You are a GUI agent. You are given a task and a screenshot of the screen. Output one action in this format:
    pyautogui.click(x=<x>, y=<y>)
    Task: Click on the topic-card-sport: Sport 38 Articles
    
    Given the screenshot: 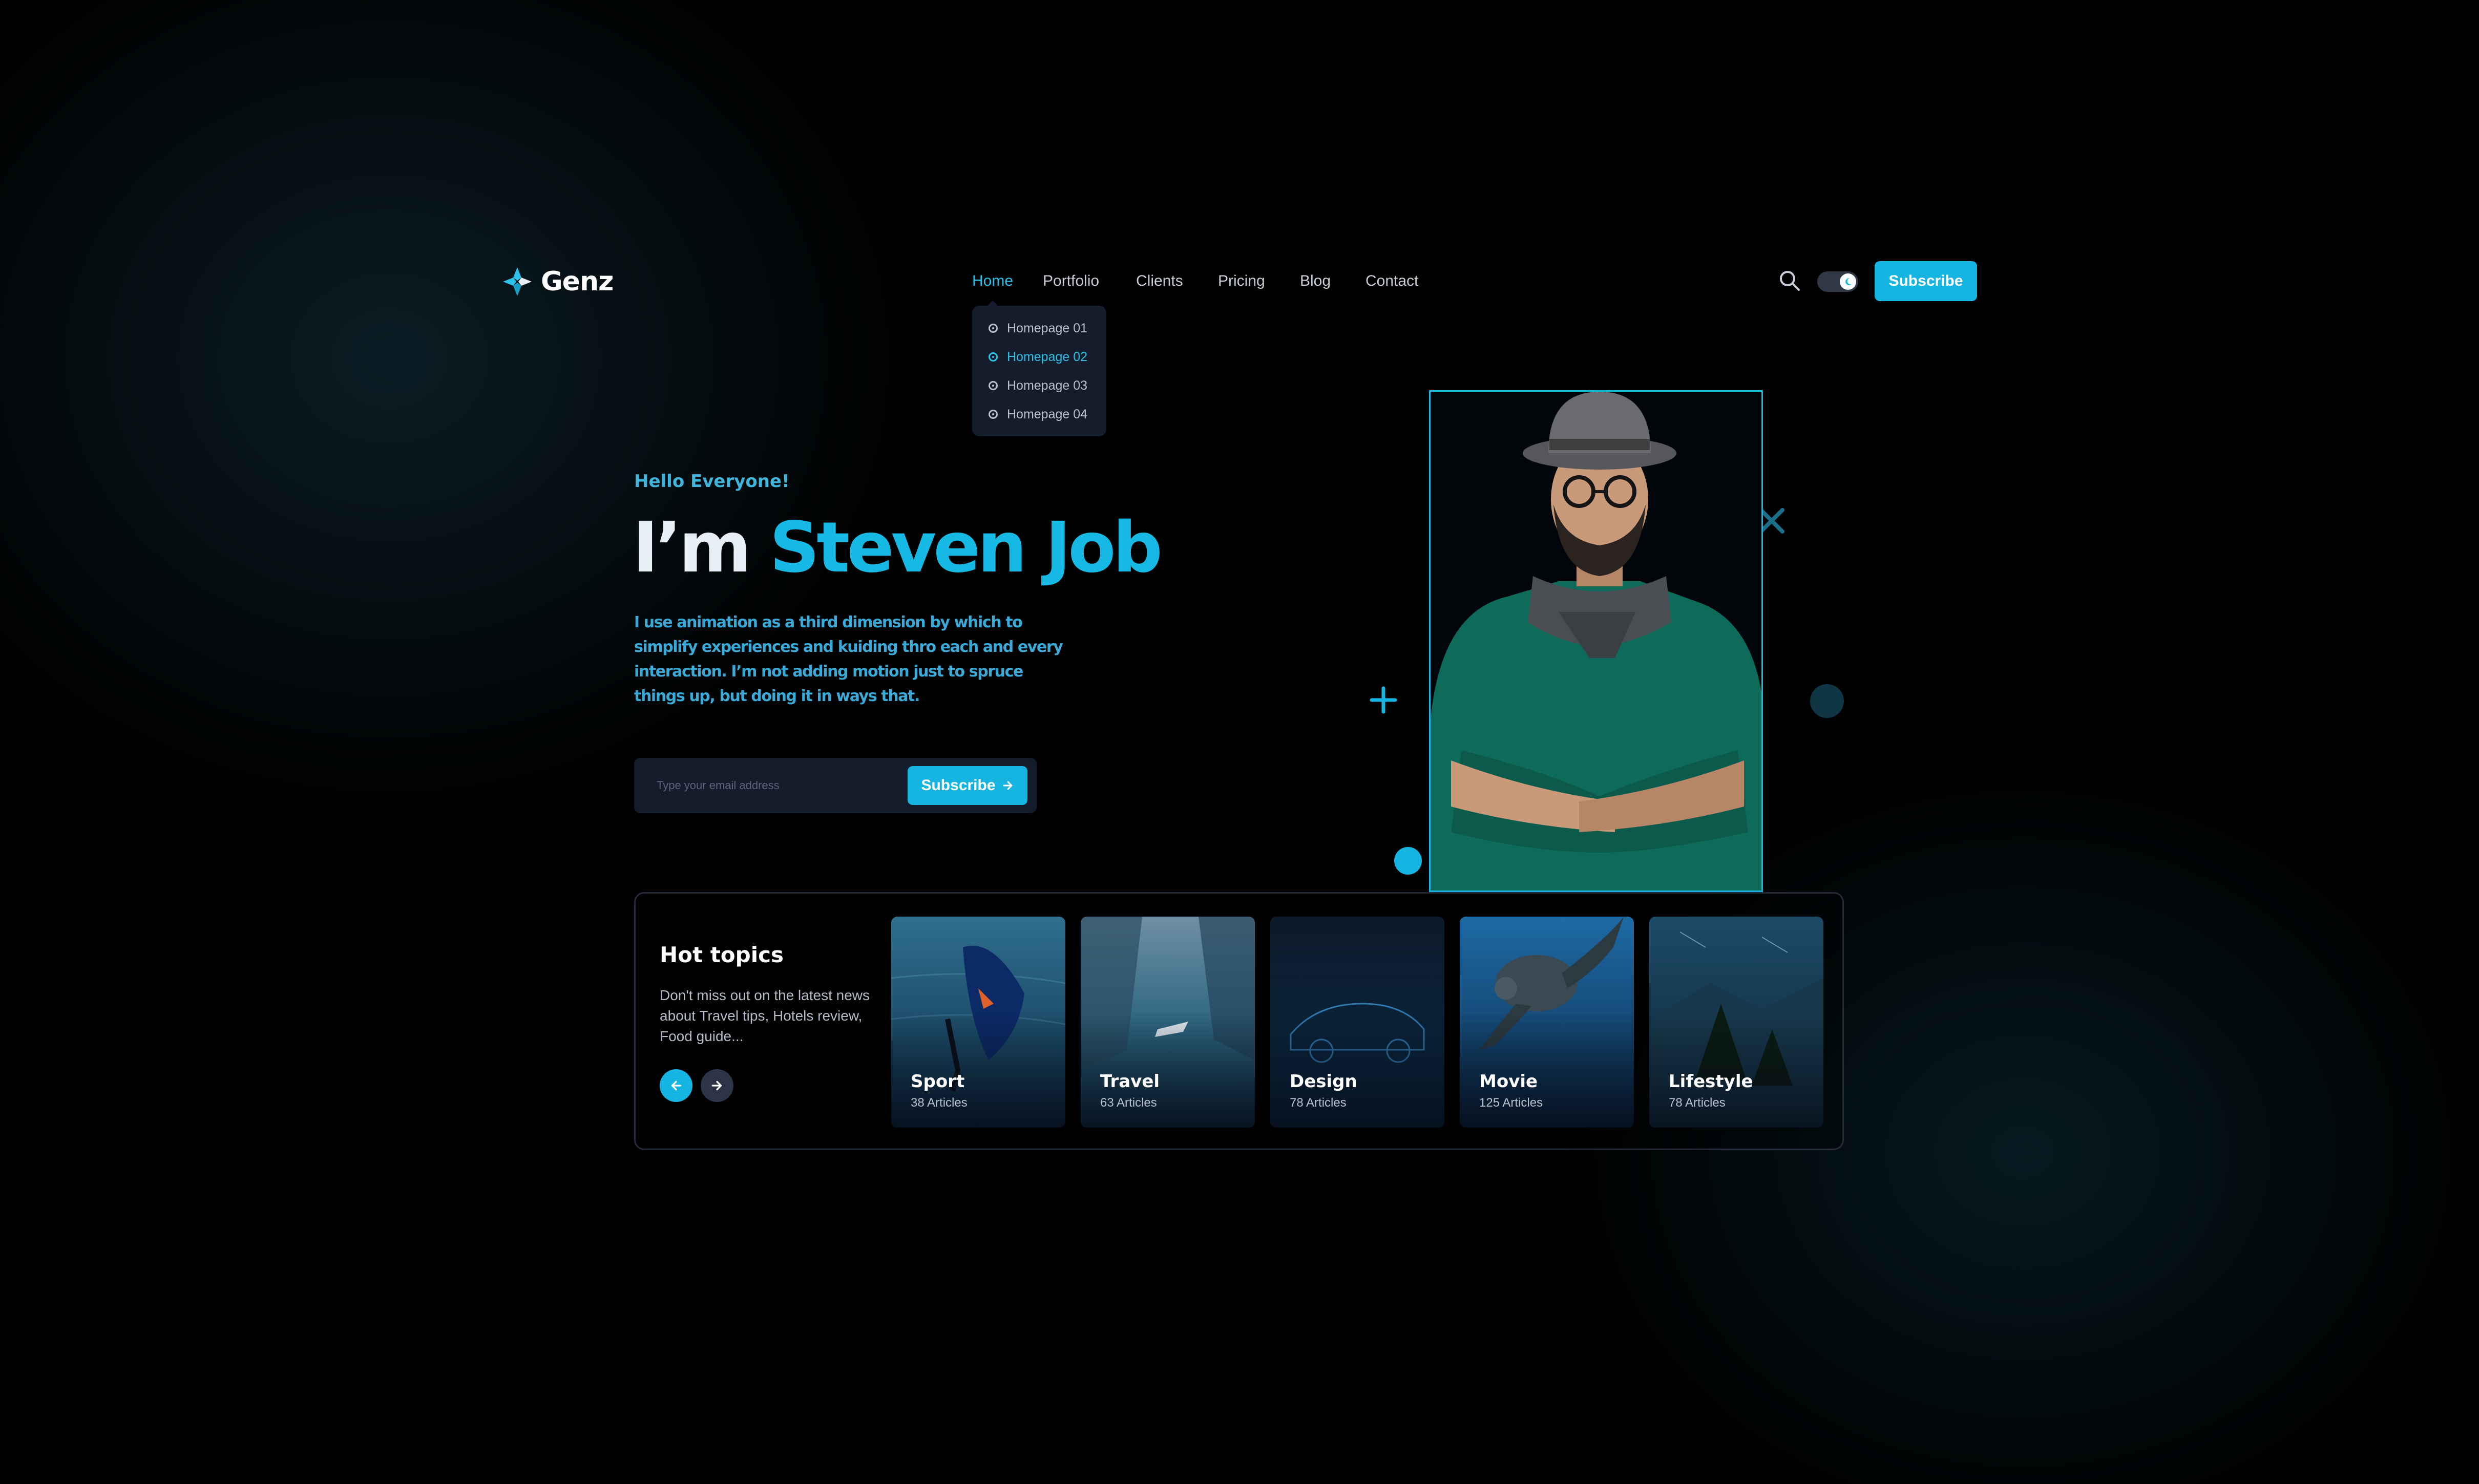 What is the action you would take?
    pyautogui.click(x=978, y=1022)
    